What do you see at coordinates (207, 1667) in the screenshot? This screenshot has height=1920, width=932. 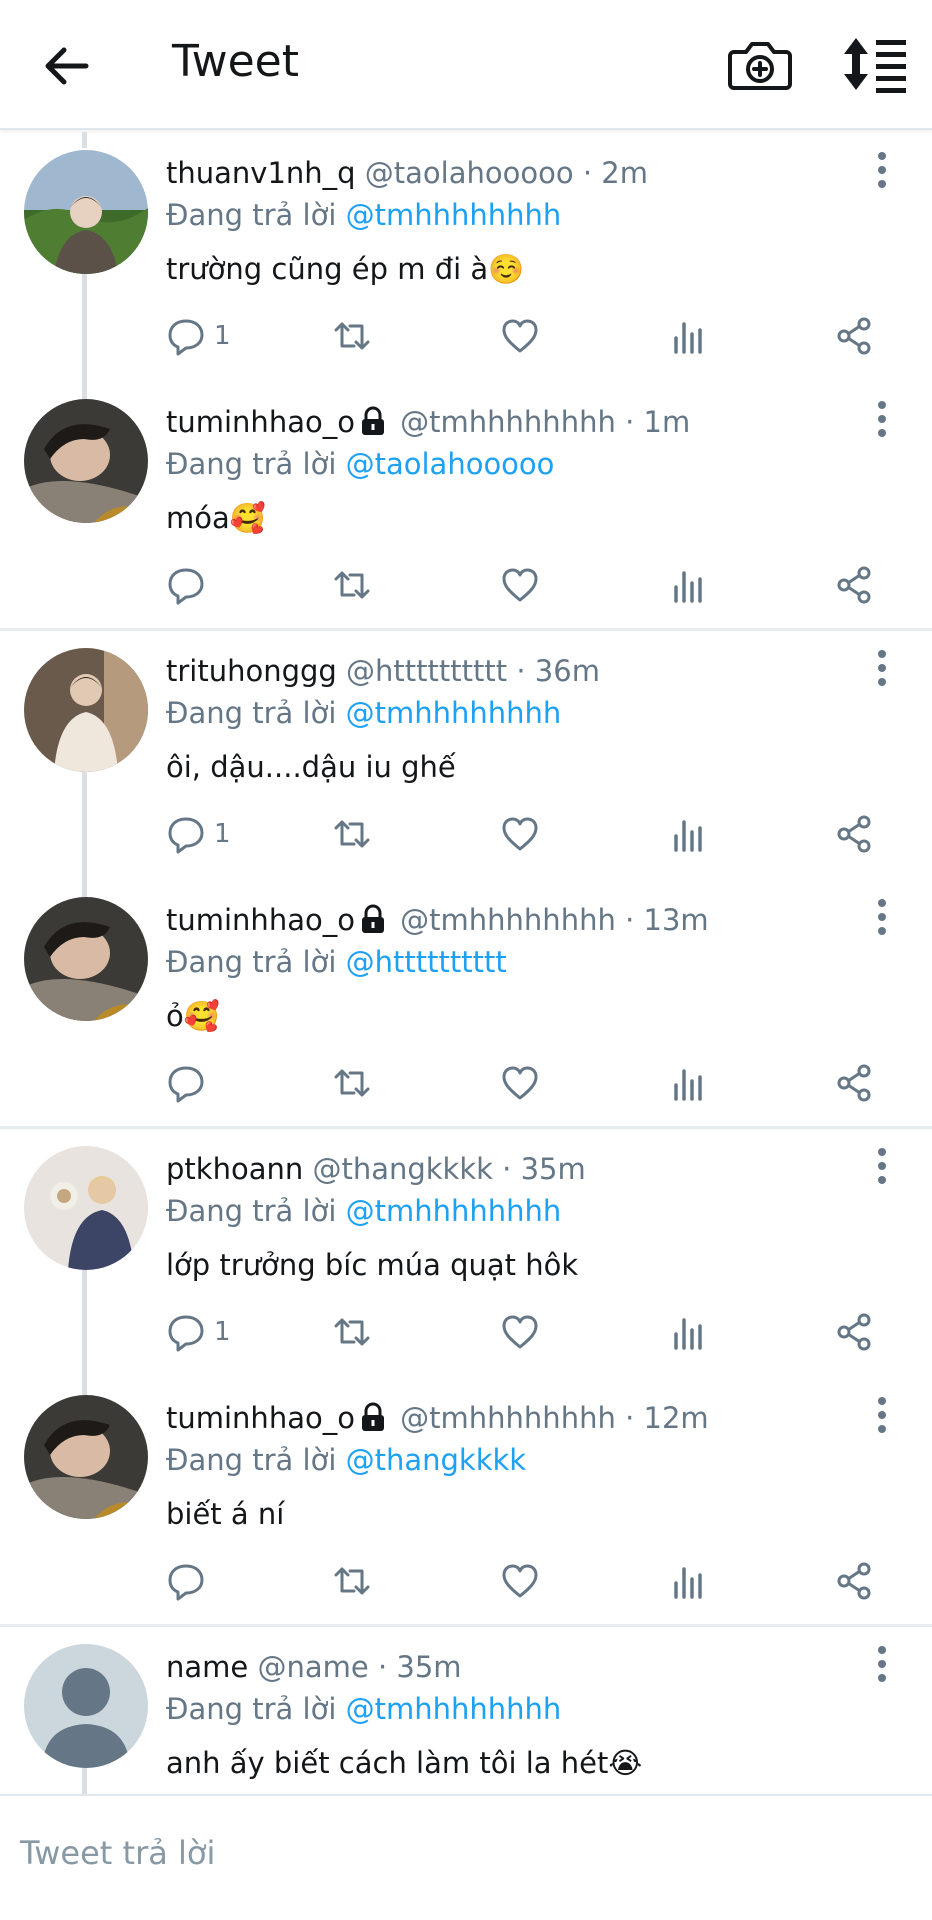 I see `display-name: name` at bounding box center [207, 1667].